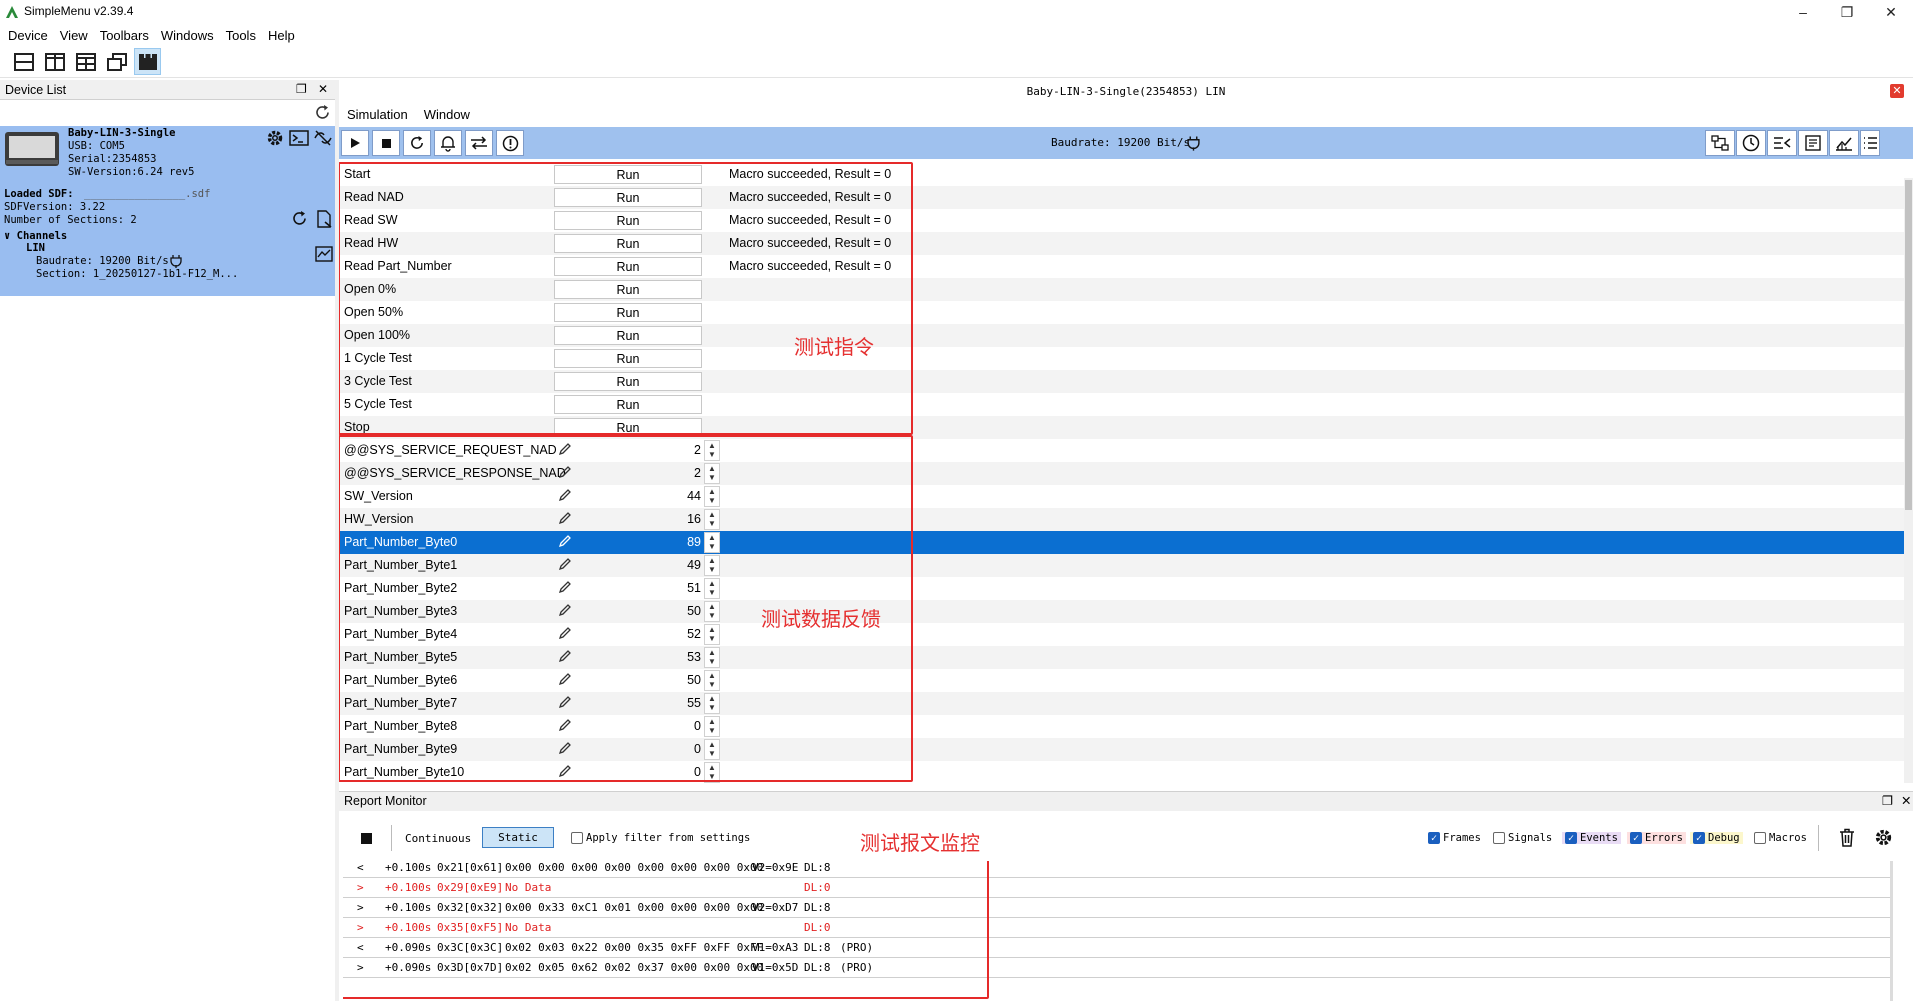 The width and height of the screenshot is (1913, 1001). What do you see at coordinates (385, 801) in the screenshot?
I see `report-monitor-title: Report Monitor` at bounding box center [385, 801].